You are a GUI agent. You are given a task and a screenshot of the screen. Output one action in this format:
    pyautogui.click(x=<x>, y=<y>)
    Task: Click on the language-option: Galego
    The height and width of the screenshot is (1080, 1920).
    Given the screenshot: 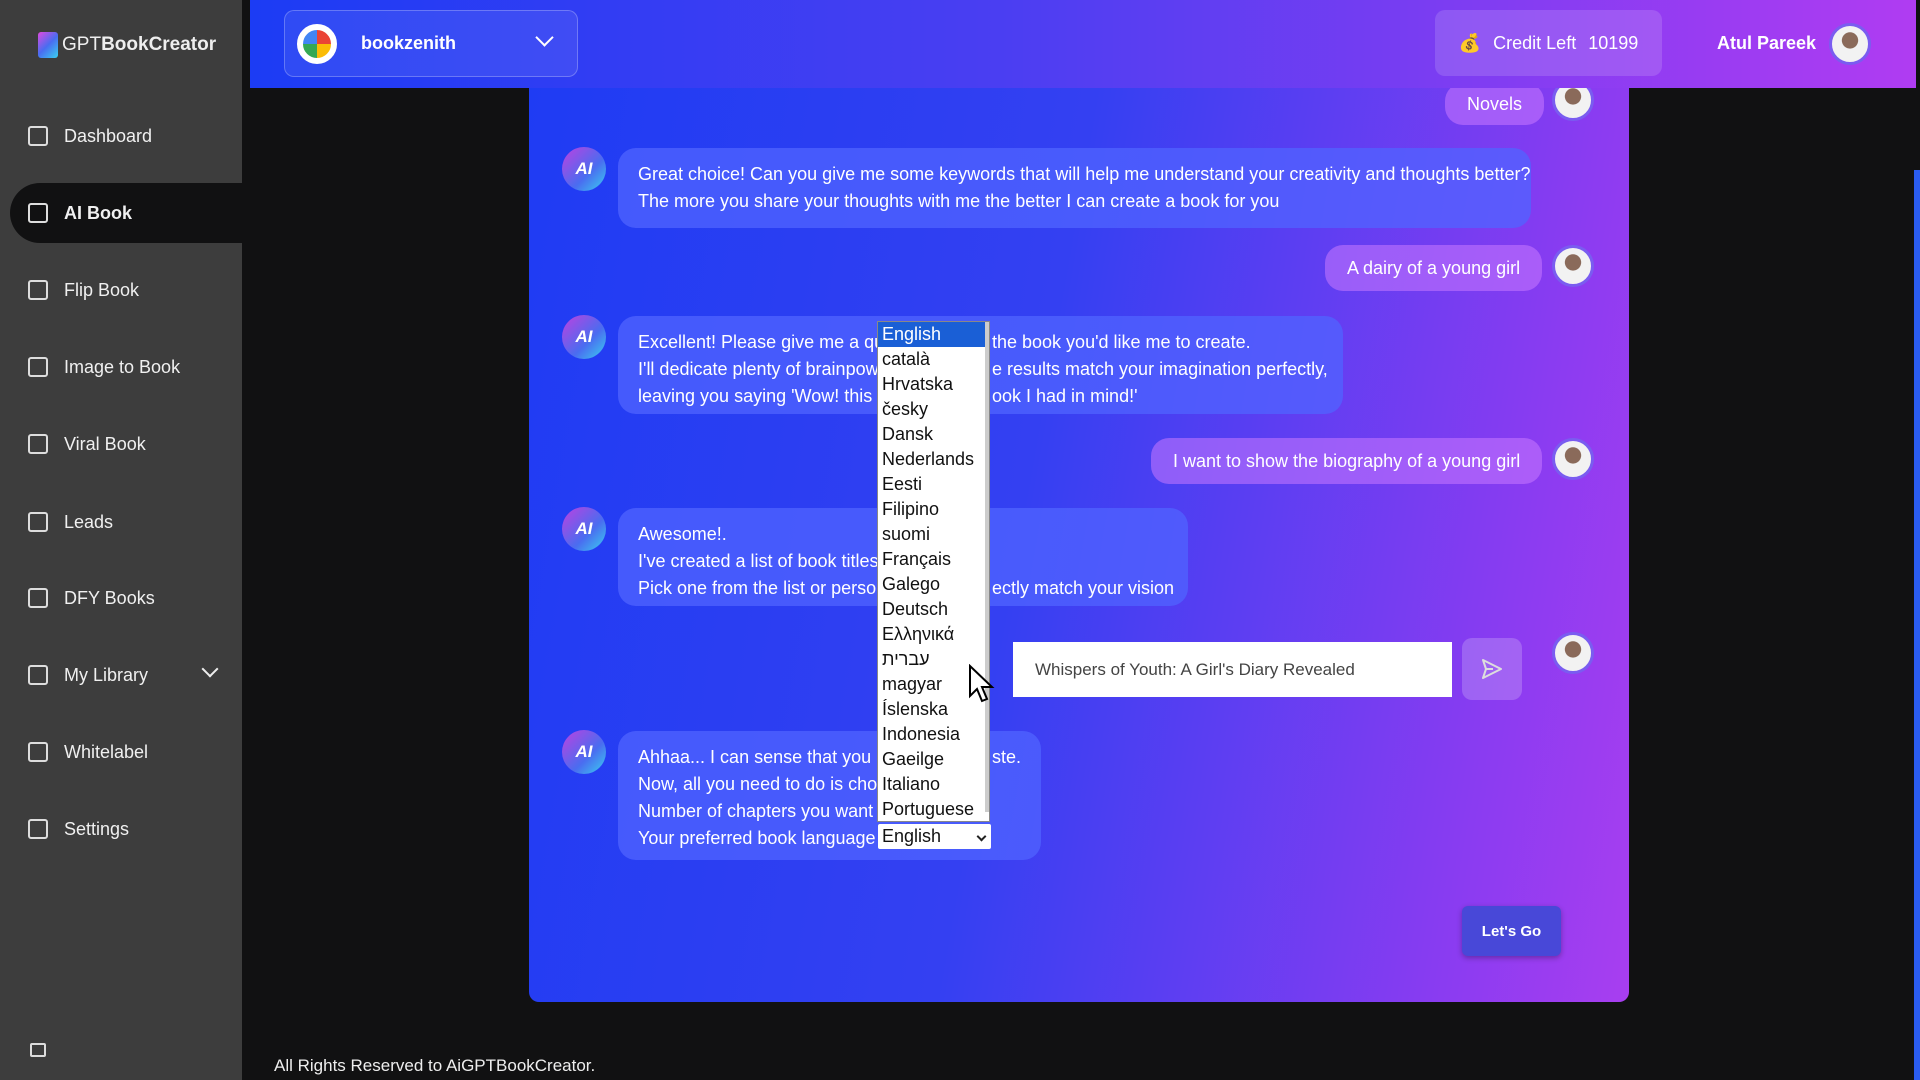 What is the action you would take?
    pyautogui.click(x=933, y=584)
    